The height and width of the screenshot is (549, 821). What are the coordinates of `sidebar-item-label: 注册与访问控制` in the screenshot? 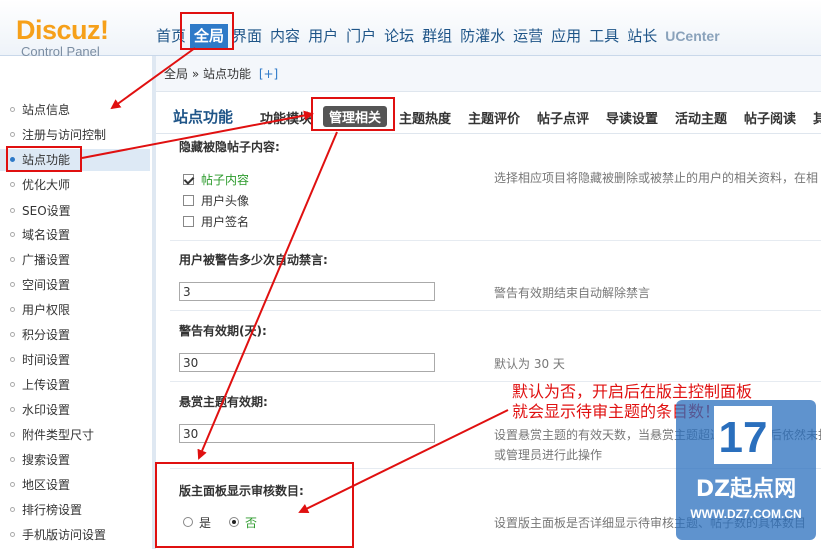 It's located at (64, 135).